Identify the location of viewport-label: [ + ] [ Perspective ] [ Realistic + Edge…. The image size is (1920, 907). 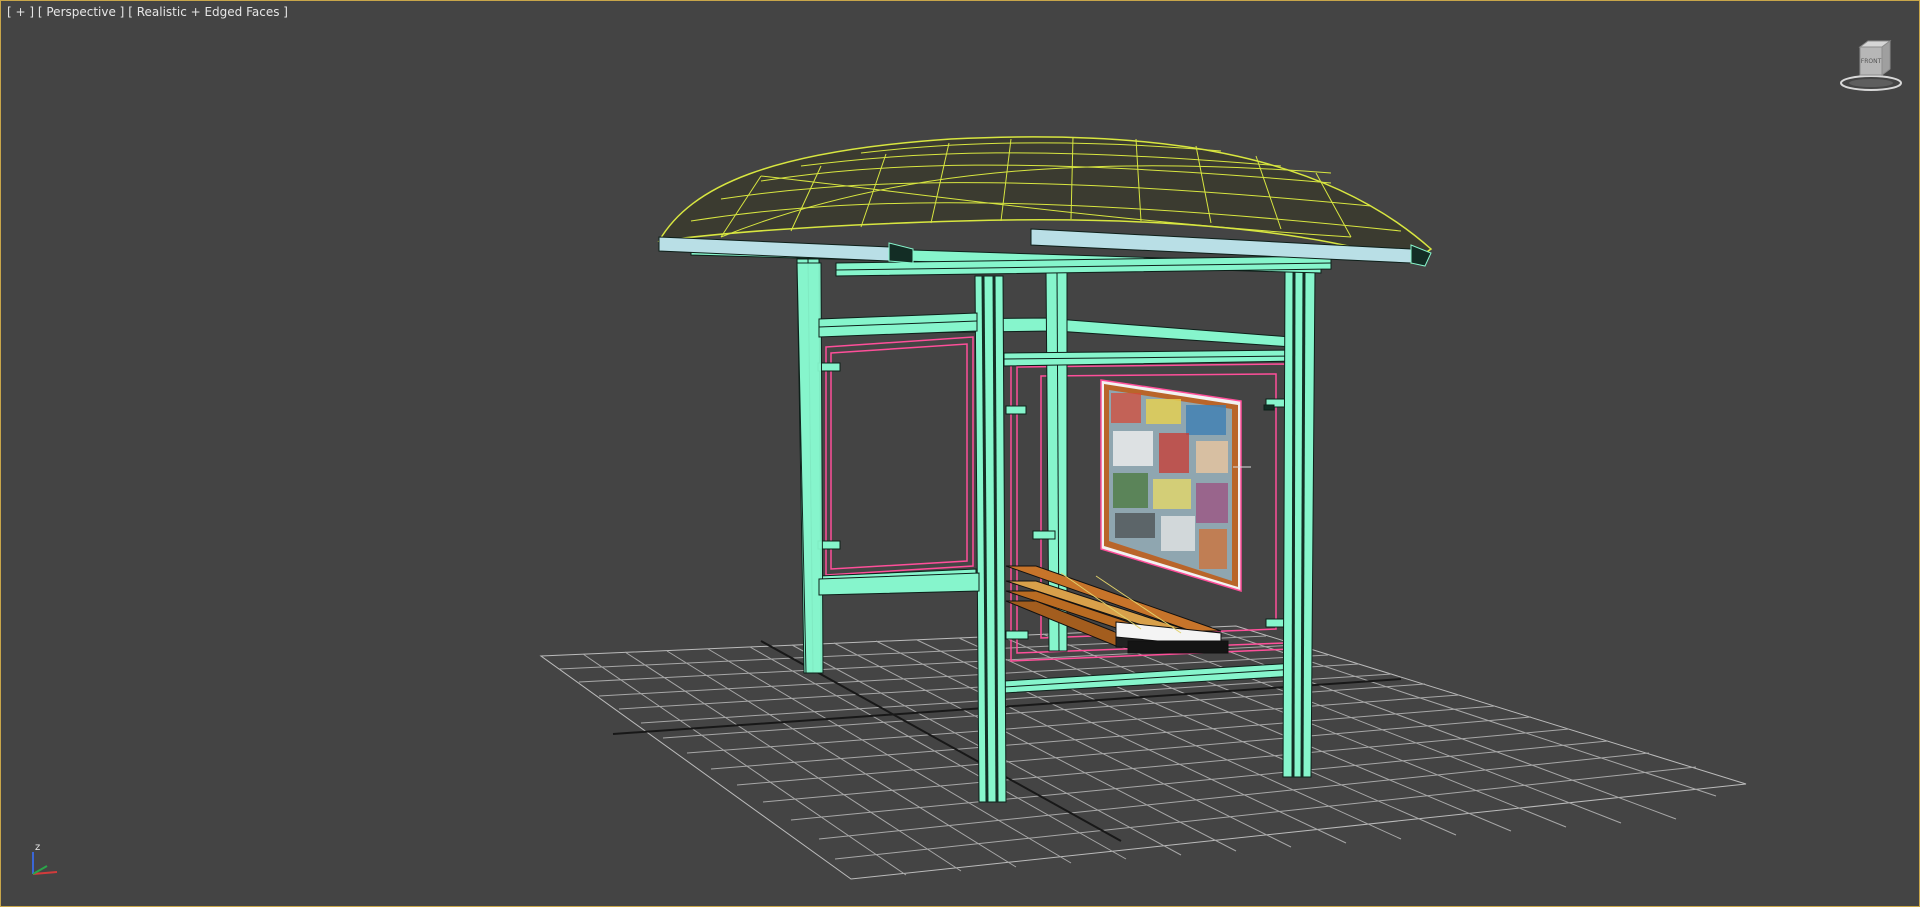
(147, 12).